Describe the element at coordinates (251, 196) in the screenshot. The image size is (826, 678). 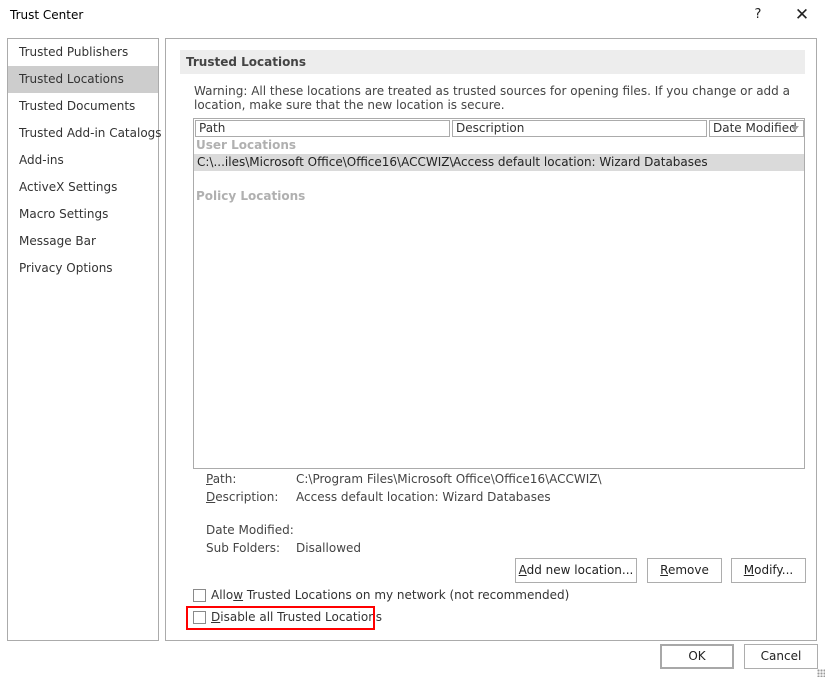
I see `group-policy-locations: Policy Locations` at that location.